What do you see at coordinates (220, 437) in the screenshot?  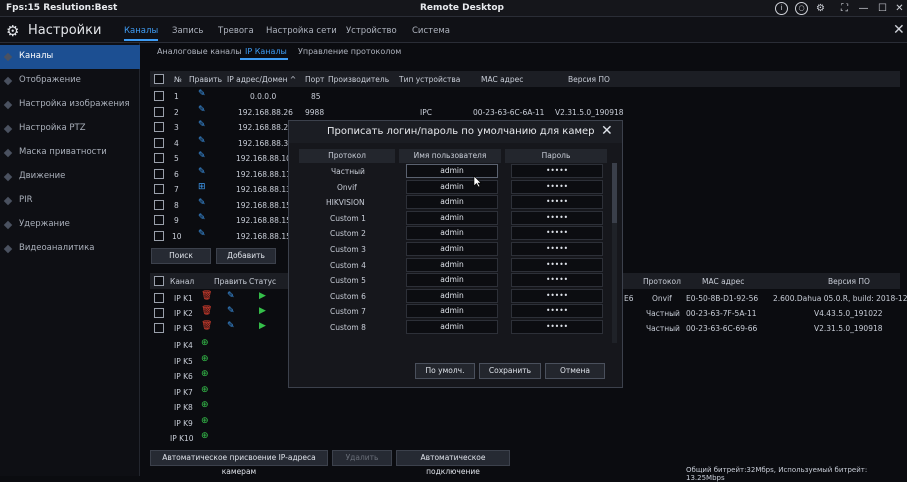 I see `list-item: IP K10 ⊕` at bounding box center [220, 437].